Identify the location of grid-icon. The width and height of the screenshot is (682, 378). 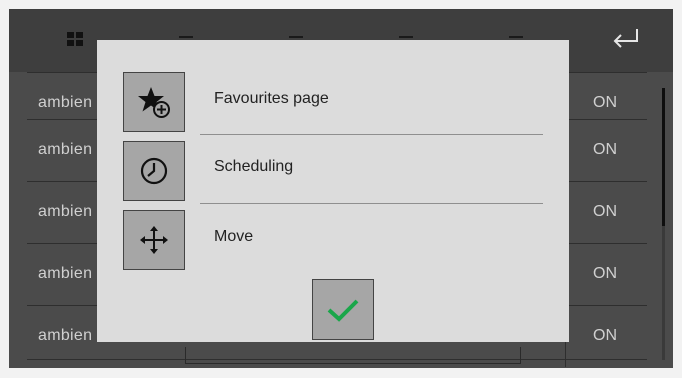
(75, 39).